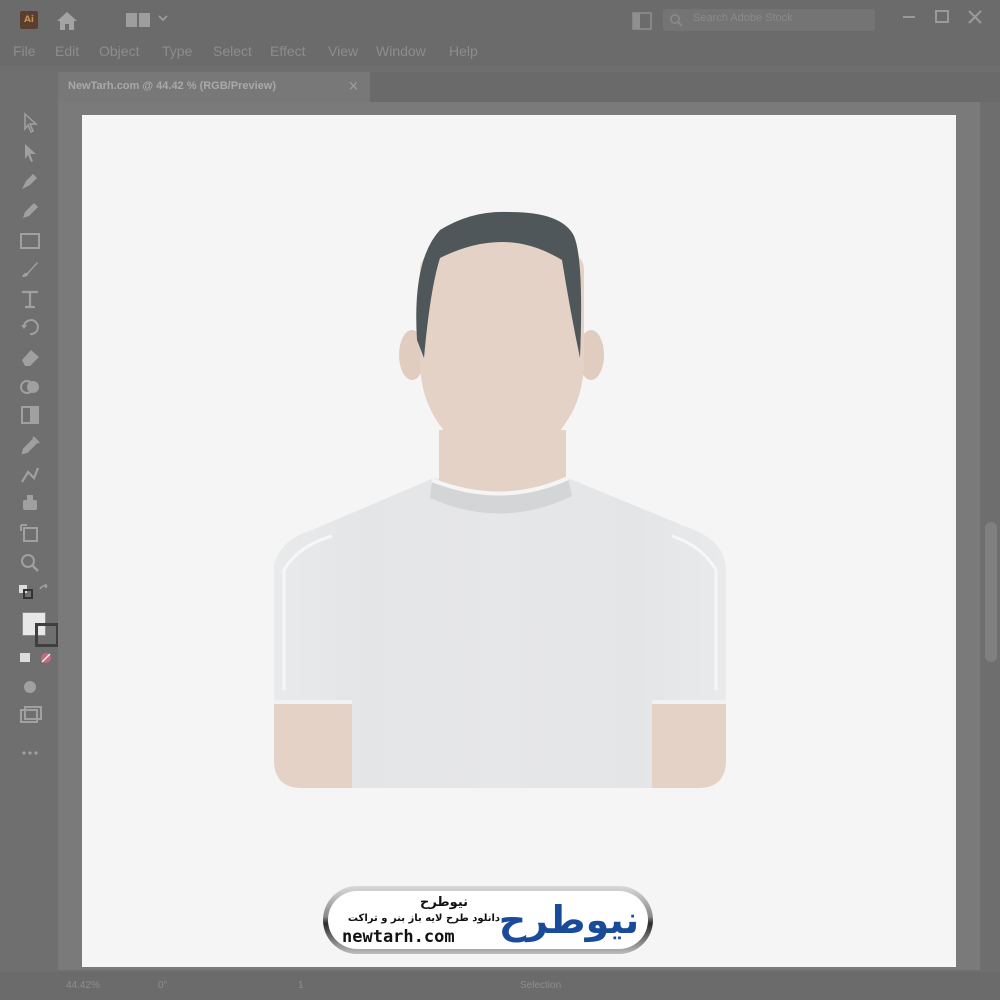  What do you see at coordinates (463, 51) in the screenshot?
I see `menu-help: Help` at bounding box center [463, 51].